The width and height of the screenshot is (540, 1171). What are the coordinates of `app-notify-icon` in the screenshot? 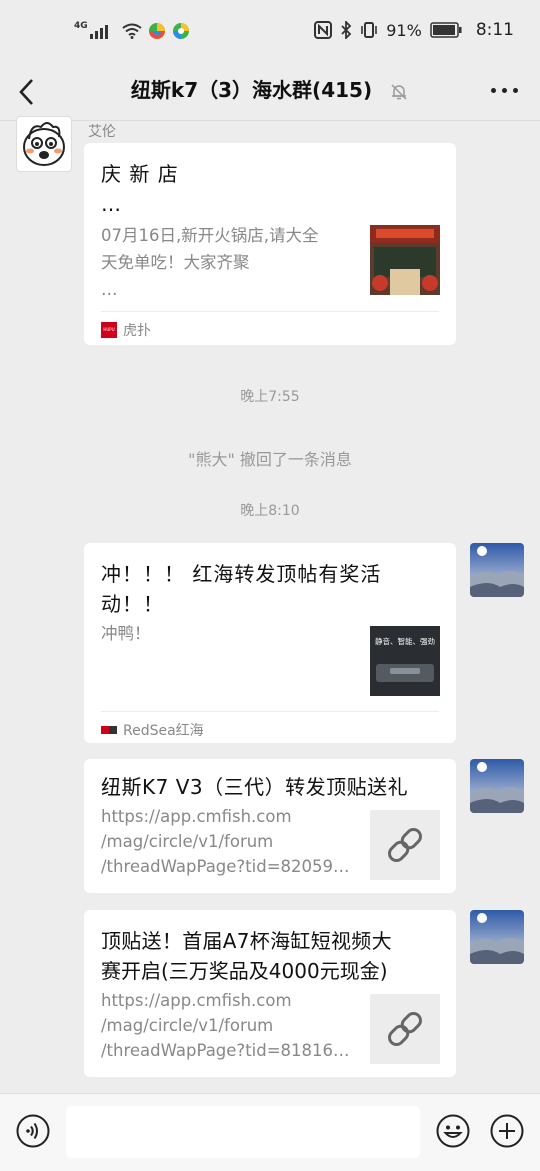 It's located at (156, 31).